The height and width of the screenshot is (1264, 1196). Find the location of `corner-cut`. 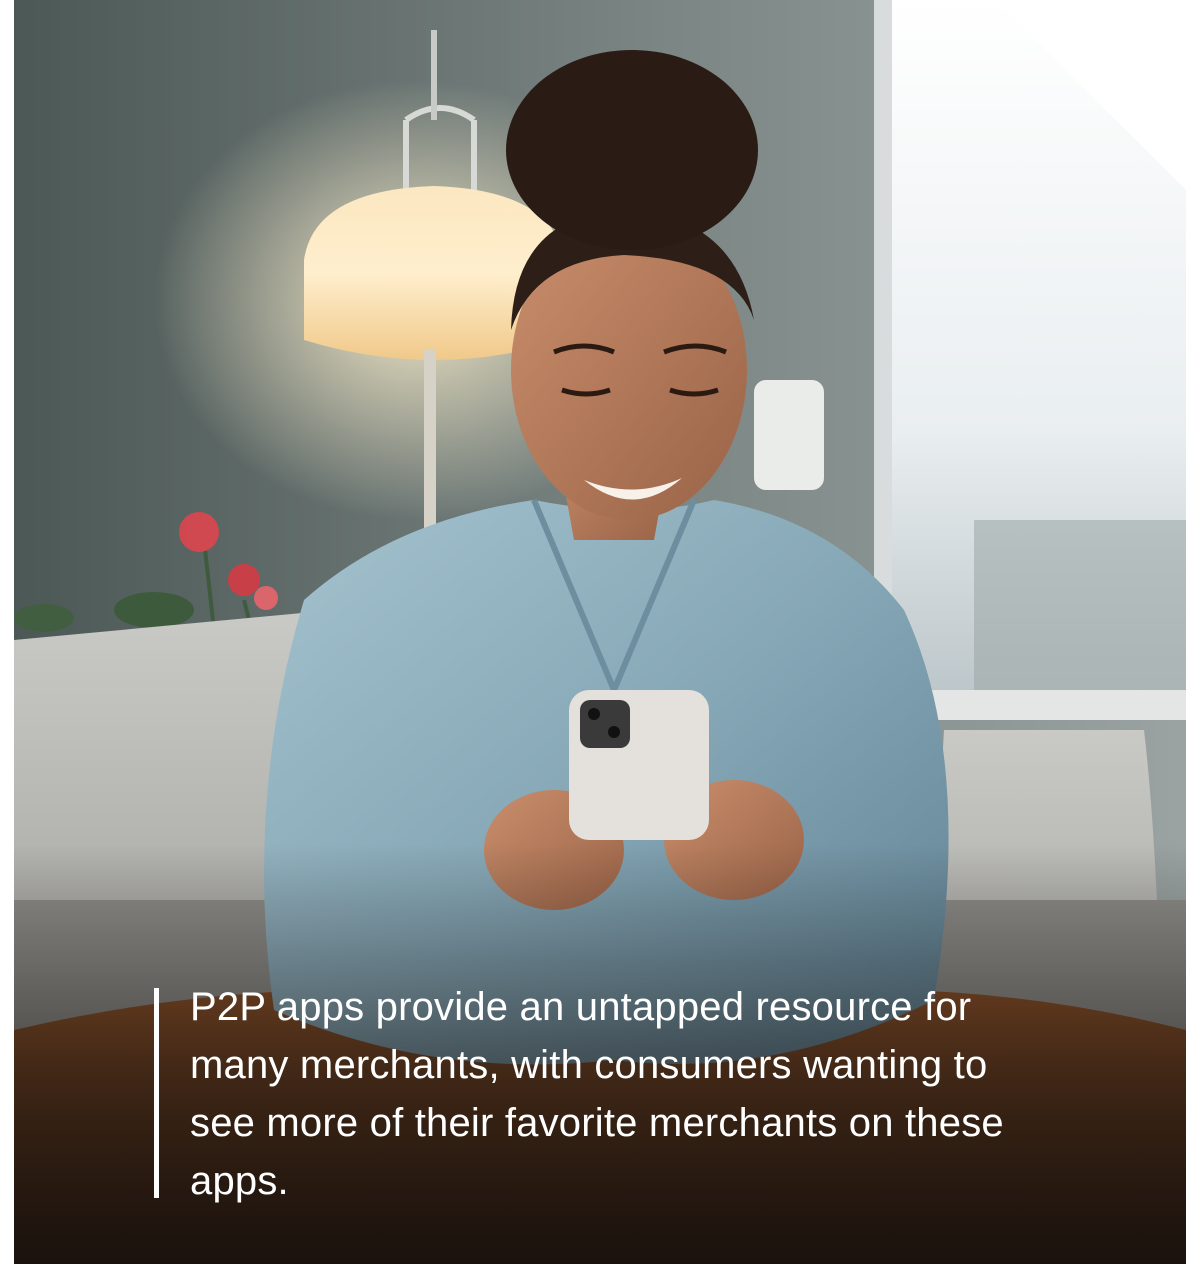

corner-cut is located at coordinates (1091, 95).